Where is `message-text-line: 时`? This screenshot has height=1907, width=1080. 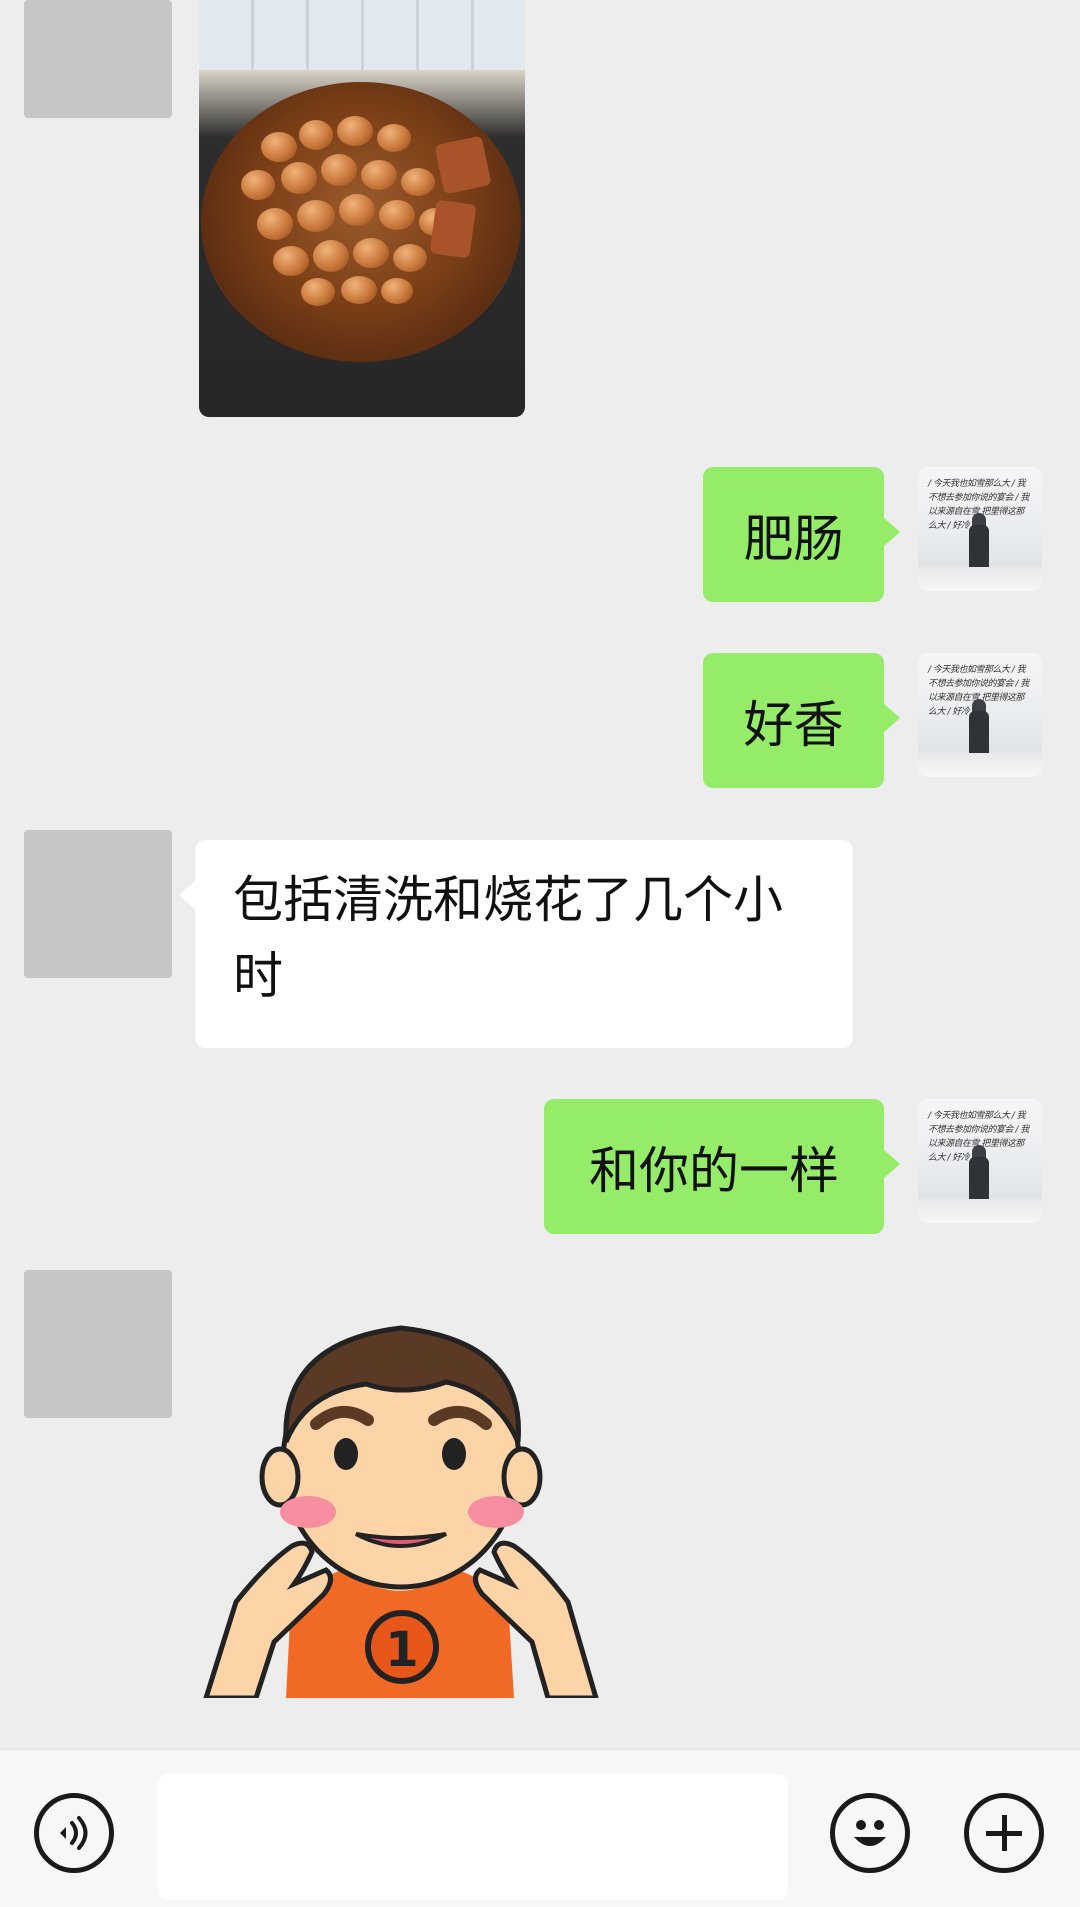
message-text-line: 时 is located at coordinates (258, 976).